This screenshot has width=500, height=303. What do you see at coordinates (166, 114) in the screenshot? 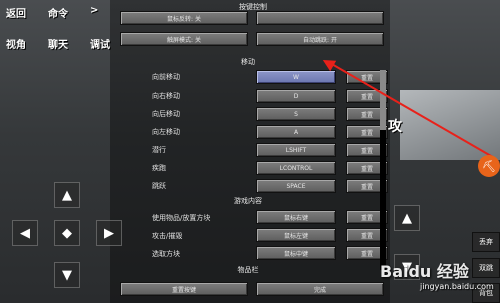
I see `binding-label: 向后移动` at bounding box center [166, 114].